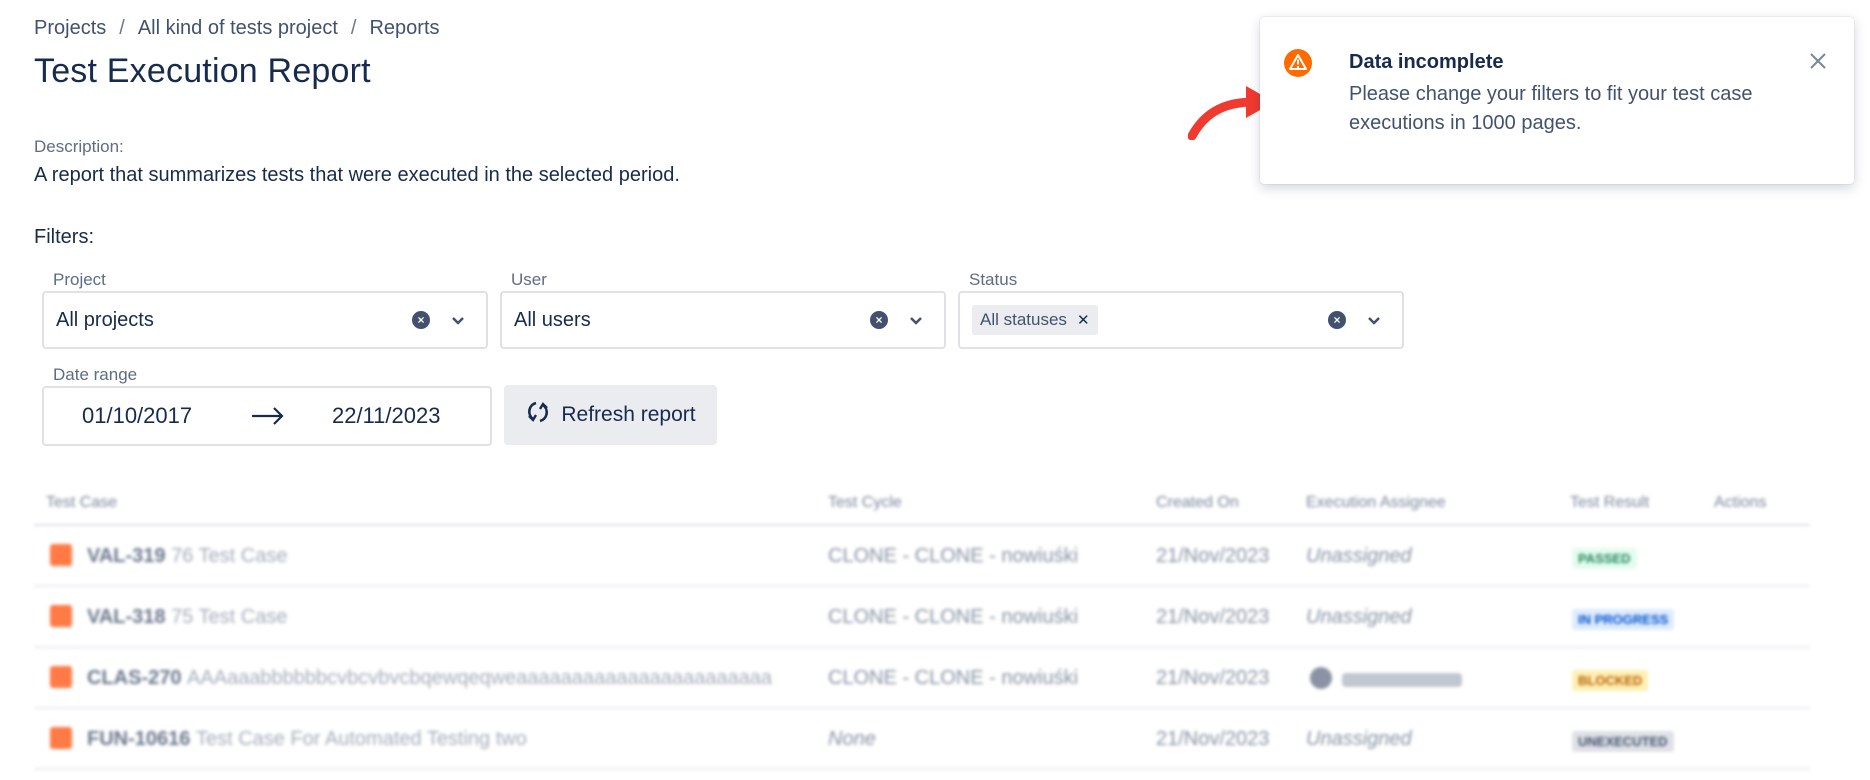 The width and height of the screenshot is (1870, 780). I want to click on user-select-value: All users, so click(552, 319).